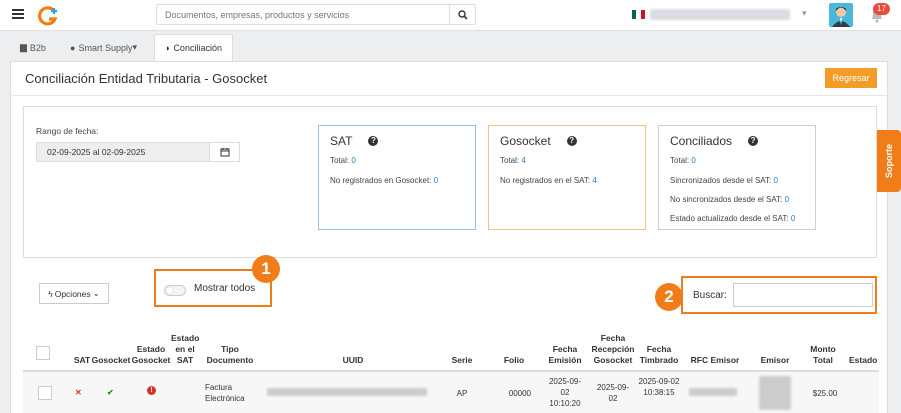 This screenshot has width=901, height=413. Describe the element at coordinates (347, 392) in the screenshot. I see `cell-uuid-redacted` at that location.